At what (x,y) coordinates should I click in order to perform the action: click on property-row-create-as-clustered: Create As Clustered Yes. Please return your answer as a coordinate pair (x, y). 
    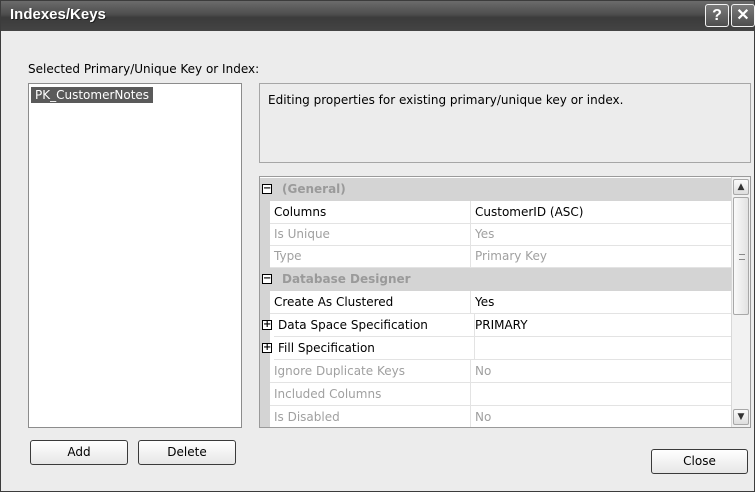
    Looking at the image, I should click on (495, 302).